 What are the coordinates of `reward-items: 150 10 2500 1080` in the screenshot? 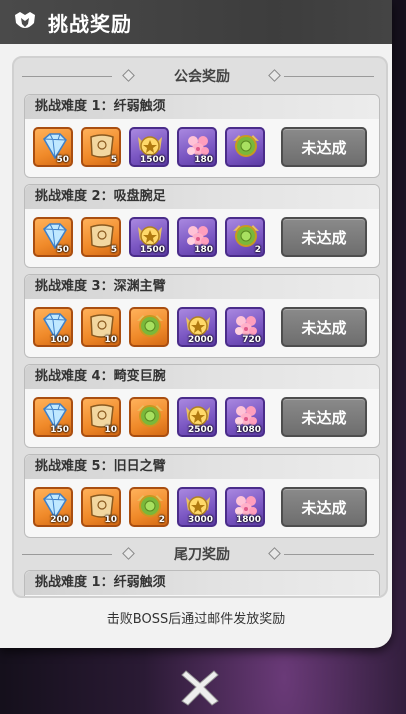 It's located at (149, 417).